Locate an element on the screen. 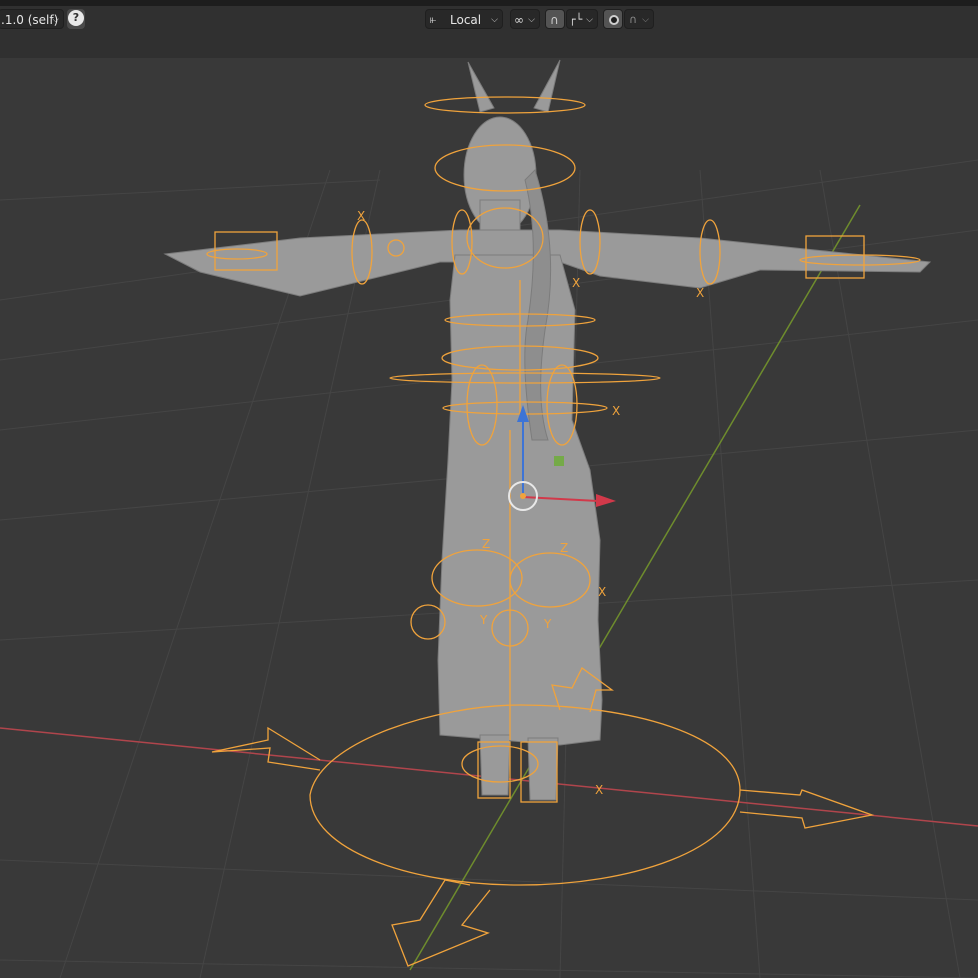 The height and width of the screenshot is (978, 978). help-button: ? is located at coordinates (76, 19).